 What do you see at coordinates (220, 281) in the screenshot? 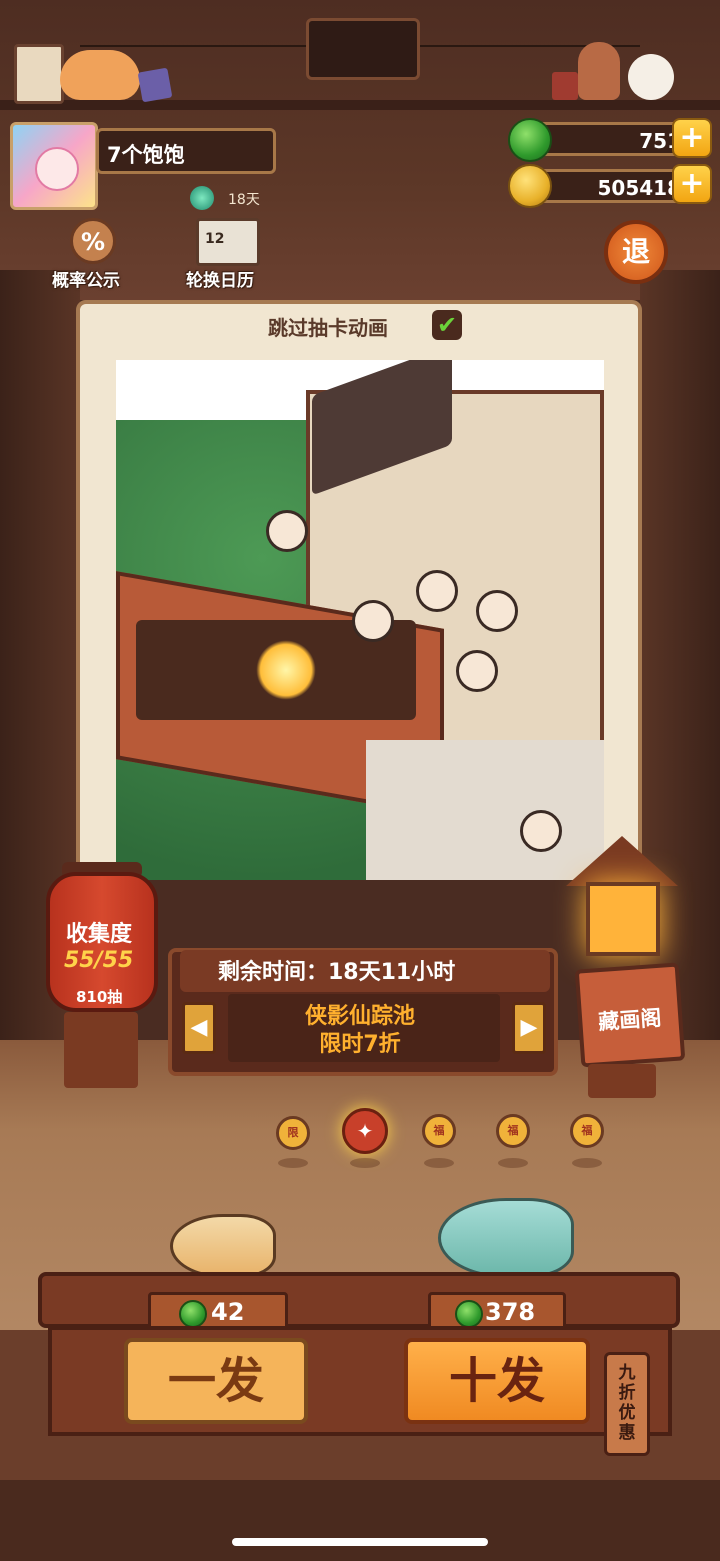
I see `calendar-label: 轮换日历` at bounding box center [220, 281].